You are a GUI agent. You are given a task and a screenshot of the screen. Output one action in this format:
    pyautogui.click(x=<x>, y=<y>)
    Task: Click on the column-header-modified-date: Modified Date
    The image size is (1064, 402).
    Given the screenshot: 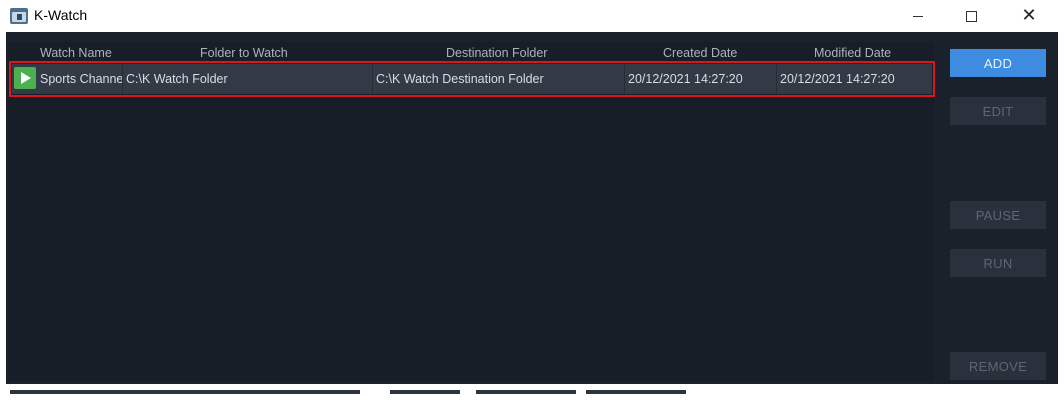 What is the action you would take?
    pyautogui.click(x=852, y=53)
    